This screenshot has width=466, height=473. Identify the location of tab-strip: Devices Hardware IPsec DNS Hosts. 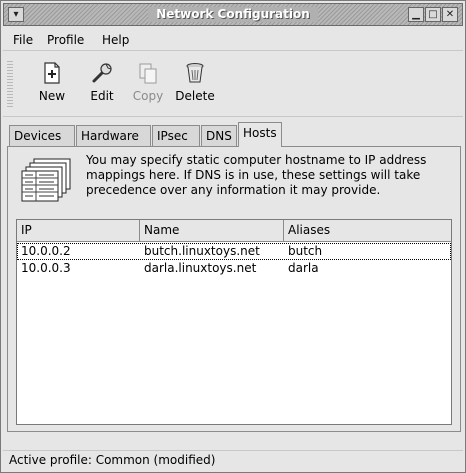
(234, 134).